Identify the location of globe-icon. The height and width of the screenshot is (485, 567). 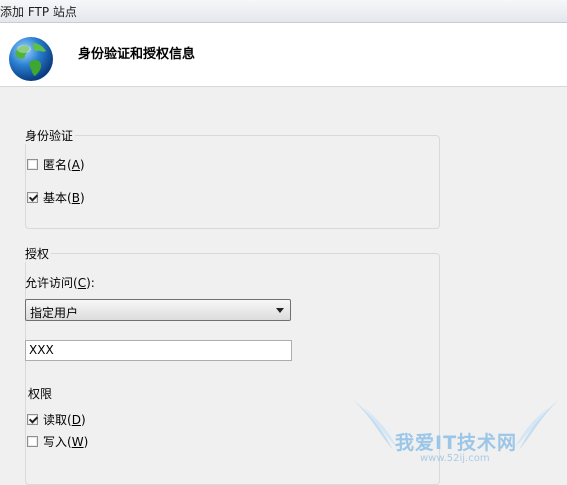
(31, 59).